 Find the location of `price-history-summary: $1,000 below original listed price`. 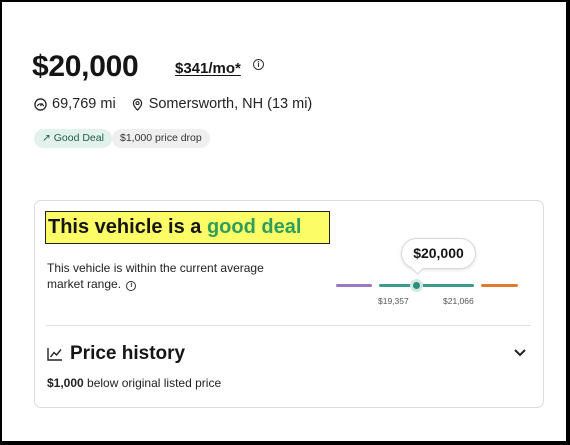

price-history-summary: $1,000 below original listed price is located at coordinates (134, 383).